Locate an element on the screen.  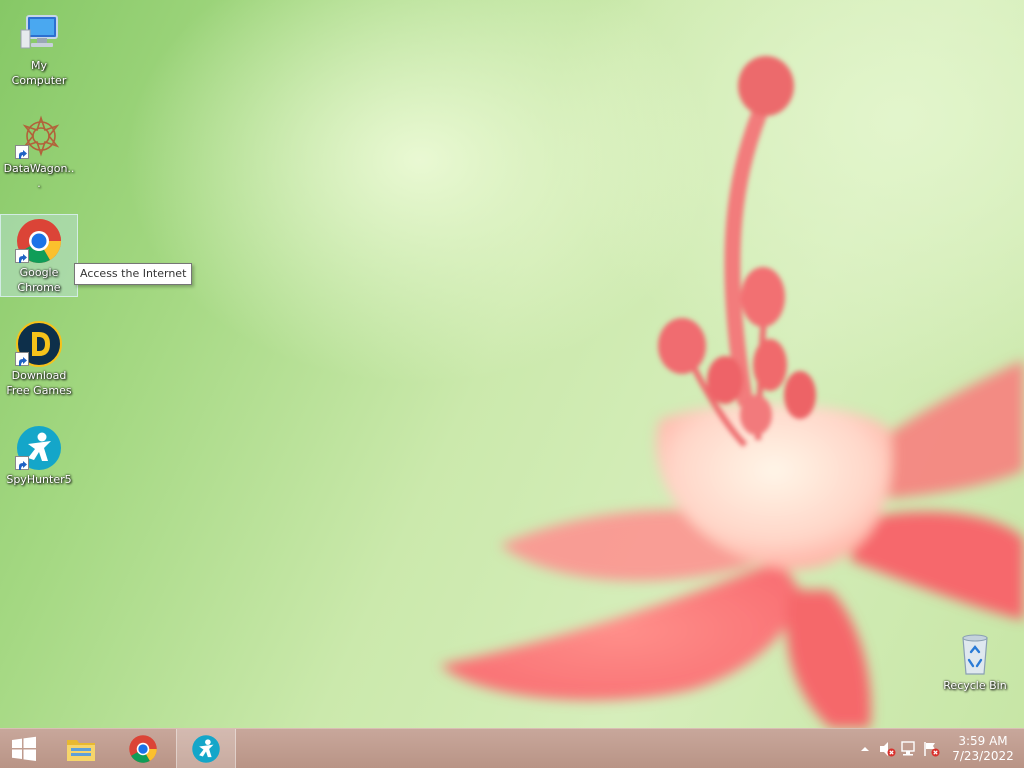
system-tray: 3:59 AM 7/23/2022 is located at coordinates (939, 748).